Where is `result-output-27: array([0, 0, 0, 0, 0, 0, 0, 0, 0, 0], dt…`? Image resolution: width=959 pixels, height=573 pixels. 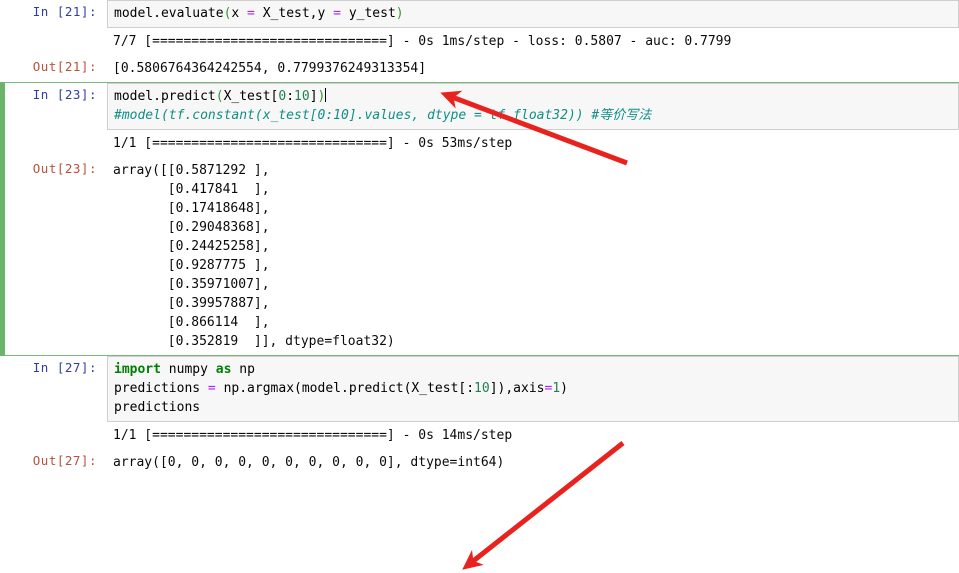
result-output-27: array([0, 0, 0, 0, 0, 0, 0, 0, 0, 0], dt… is located at coordinates (533, 462).